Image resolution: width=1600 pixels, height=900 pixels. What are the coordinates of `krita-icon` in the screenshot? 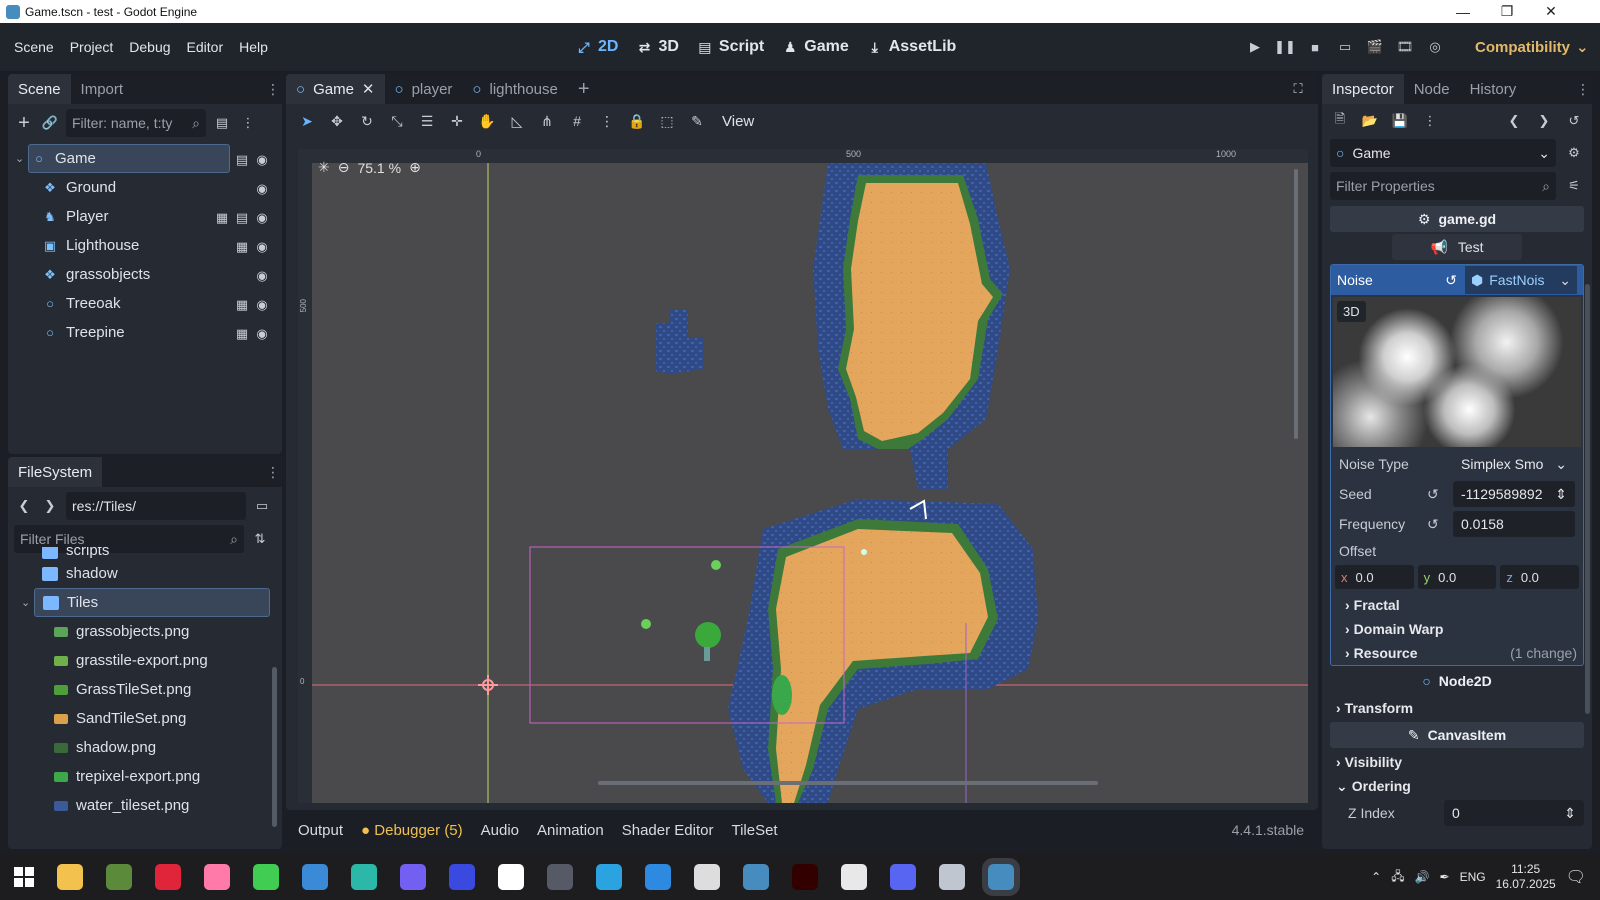 It's located at (315, 877).